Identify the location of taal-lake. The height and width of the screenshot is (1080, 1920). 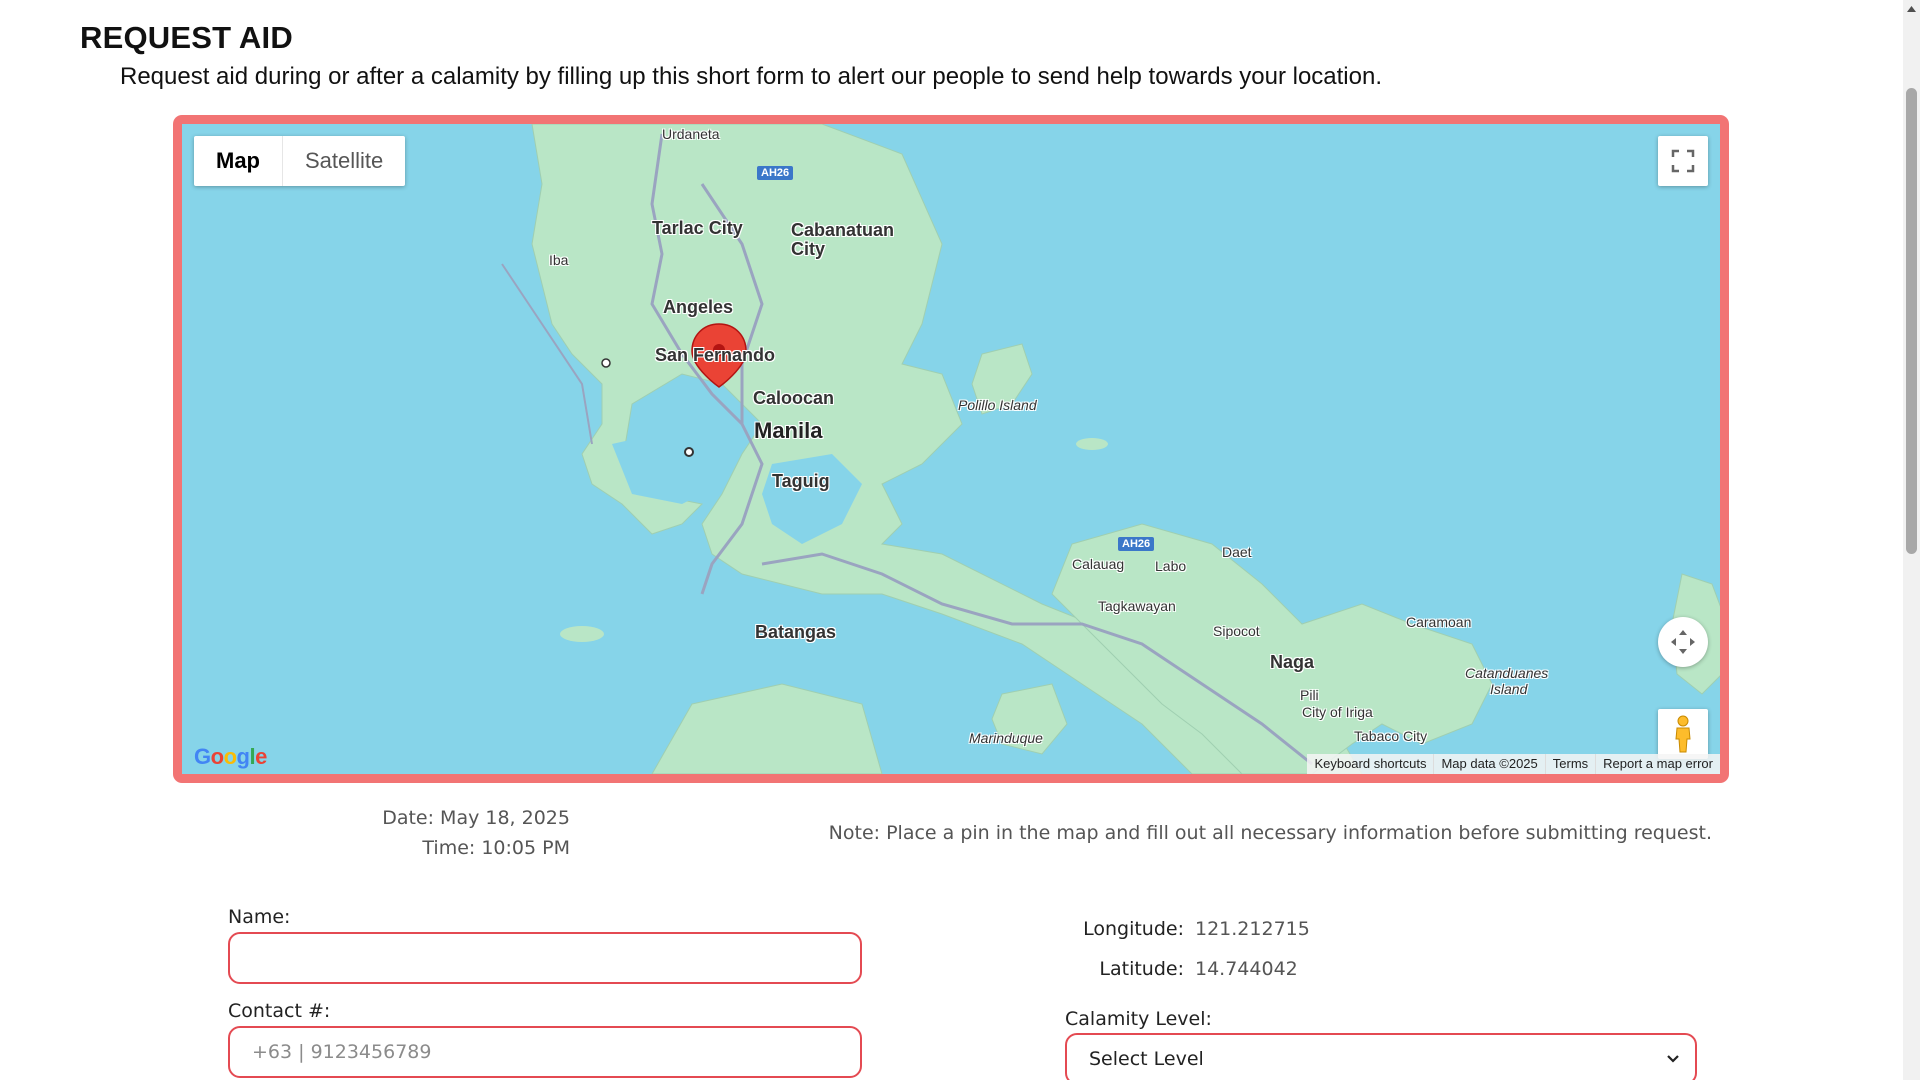
(712, 594).